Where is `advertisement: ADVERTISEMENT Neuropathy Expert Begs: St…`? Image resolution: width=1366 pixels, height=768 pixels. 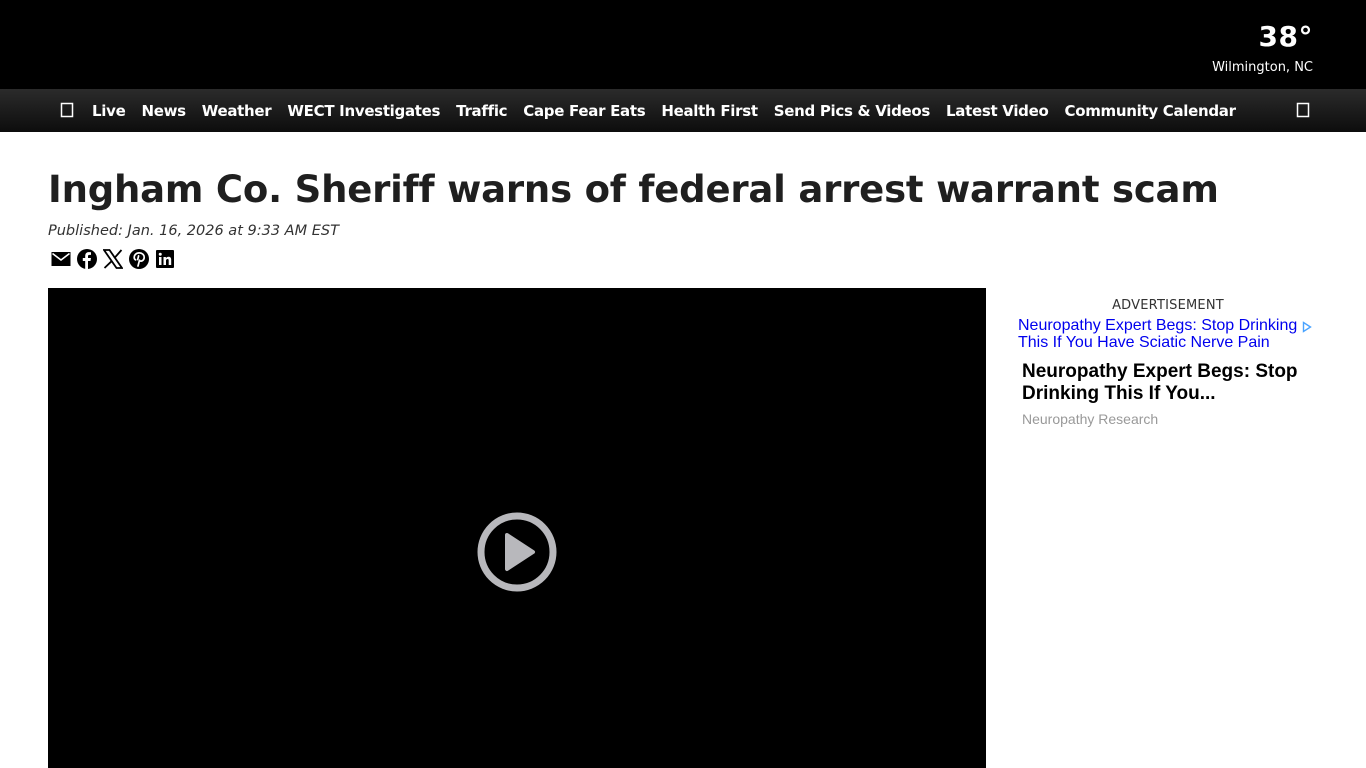
advertisement: ADVERTISEMENT Neuropathy Expert Begs: St… is located at coordinates (1168, 362).